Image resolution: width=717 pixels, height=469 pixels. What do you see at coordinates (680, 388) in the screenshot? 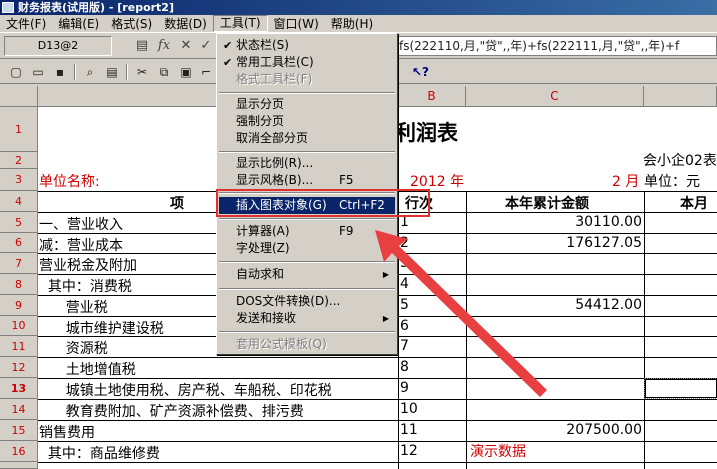
I see `selected-cell` at bounding box center [680, 388].